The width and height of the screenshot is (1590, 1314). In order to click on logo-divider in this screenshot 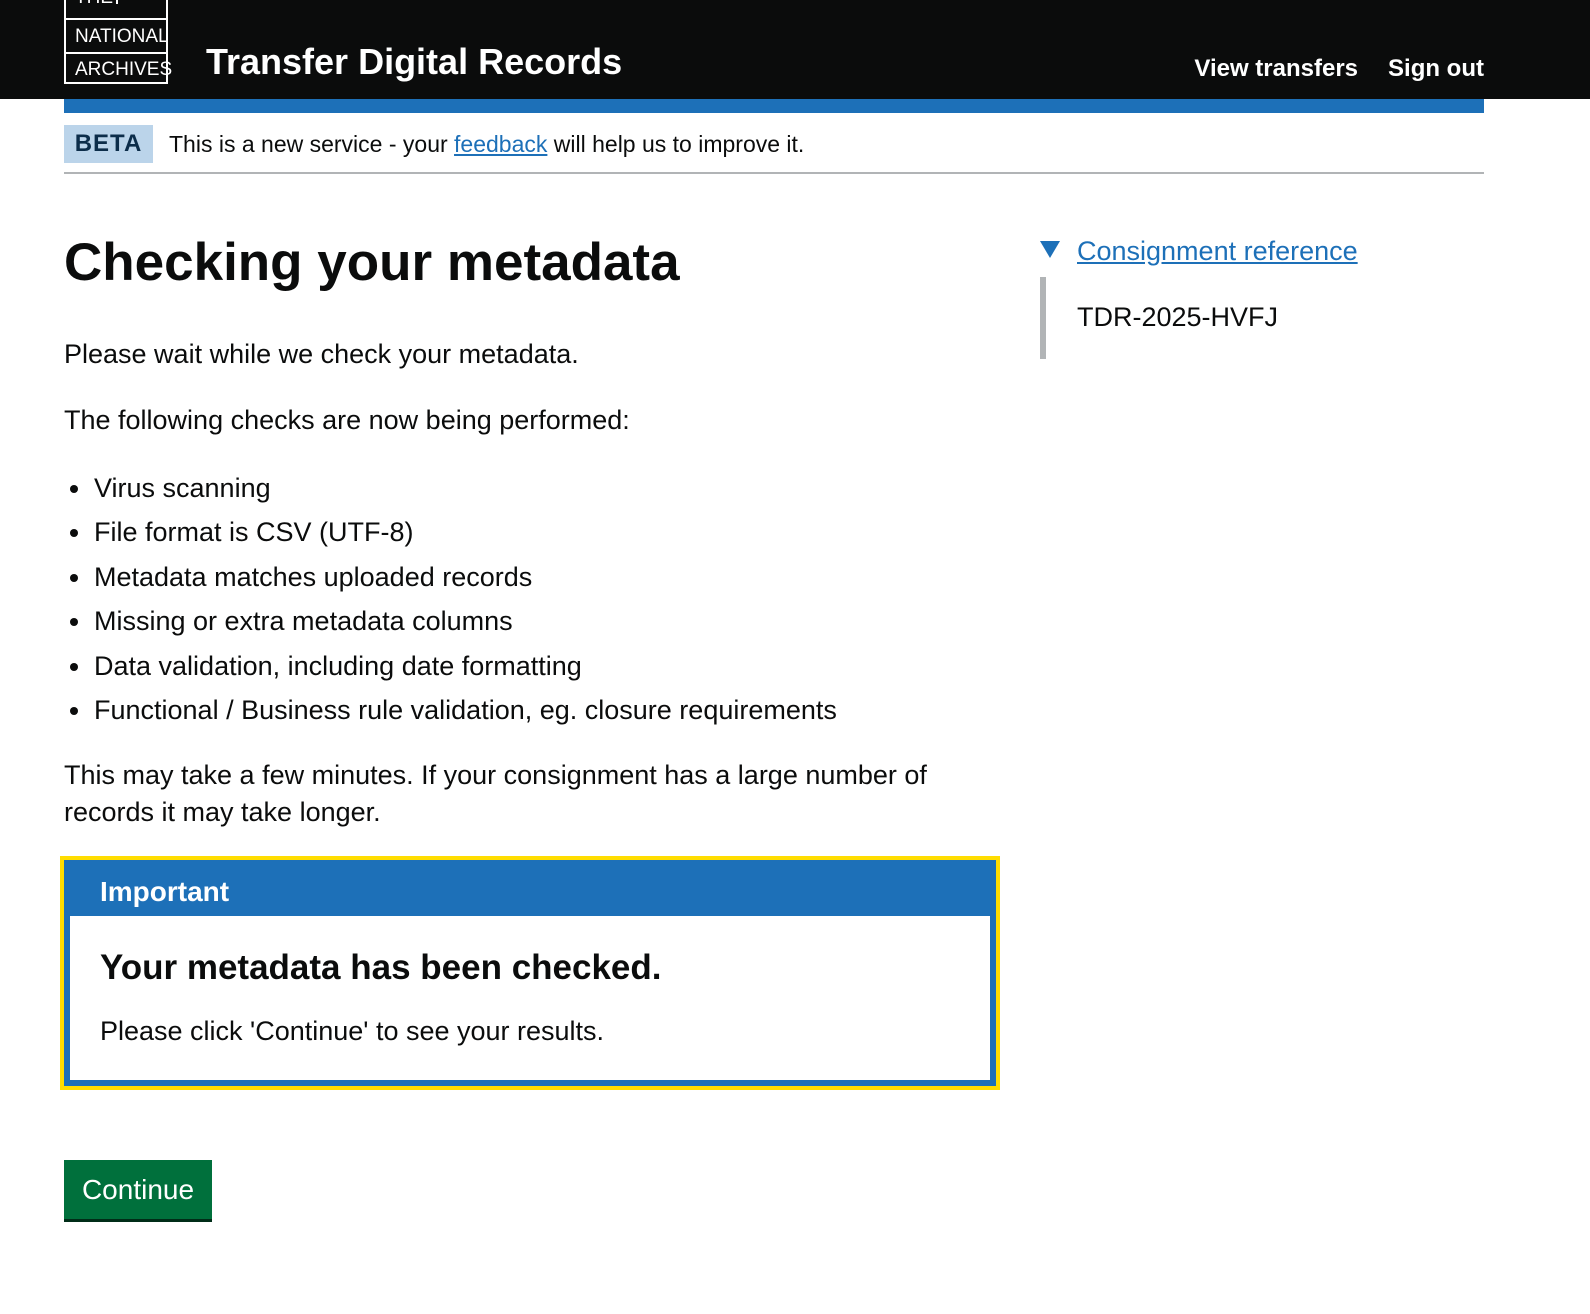, I will do `click(117, 2)`.